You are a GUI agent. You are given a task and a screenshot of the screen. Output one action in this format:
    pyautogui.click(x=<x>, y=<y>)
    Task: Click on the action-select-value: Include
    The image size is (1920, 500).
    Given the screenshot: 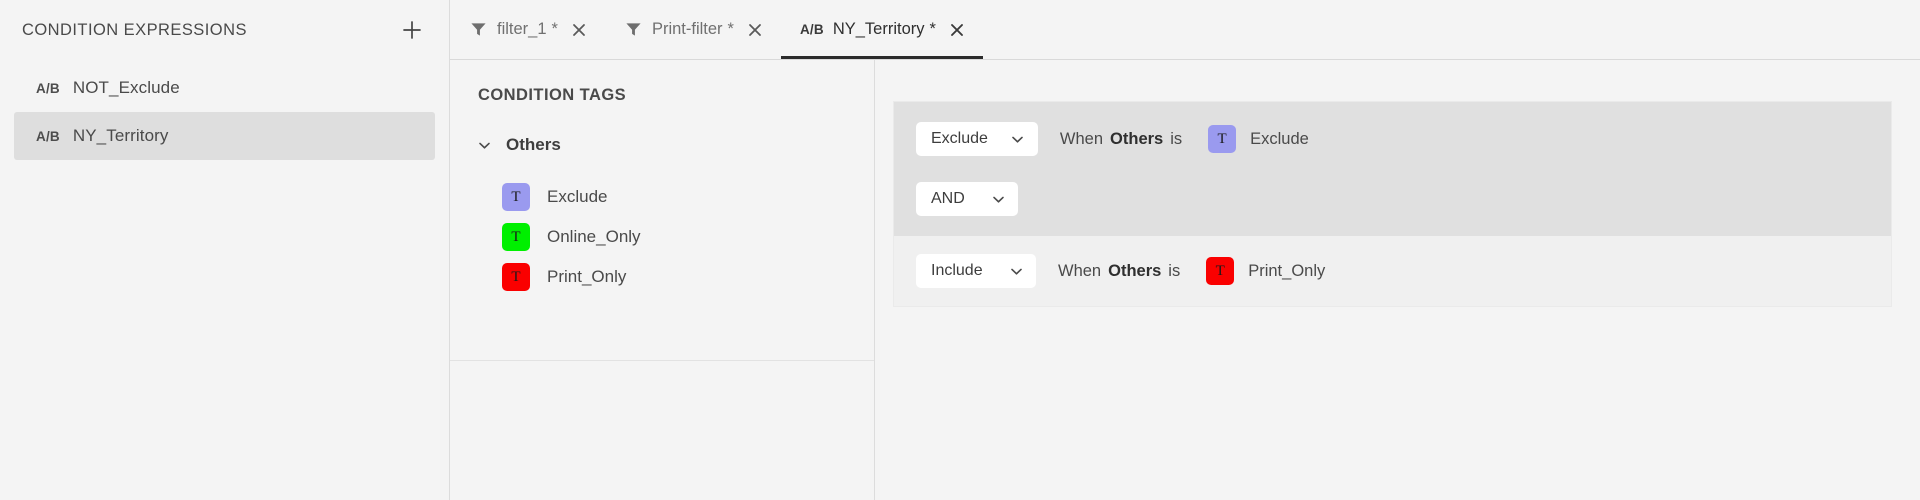 What is the action you would take?
    pyautogui.click(x=957, y=270)
    